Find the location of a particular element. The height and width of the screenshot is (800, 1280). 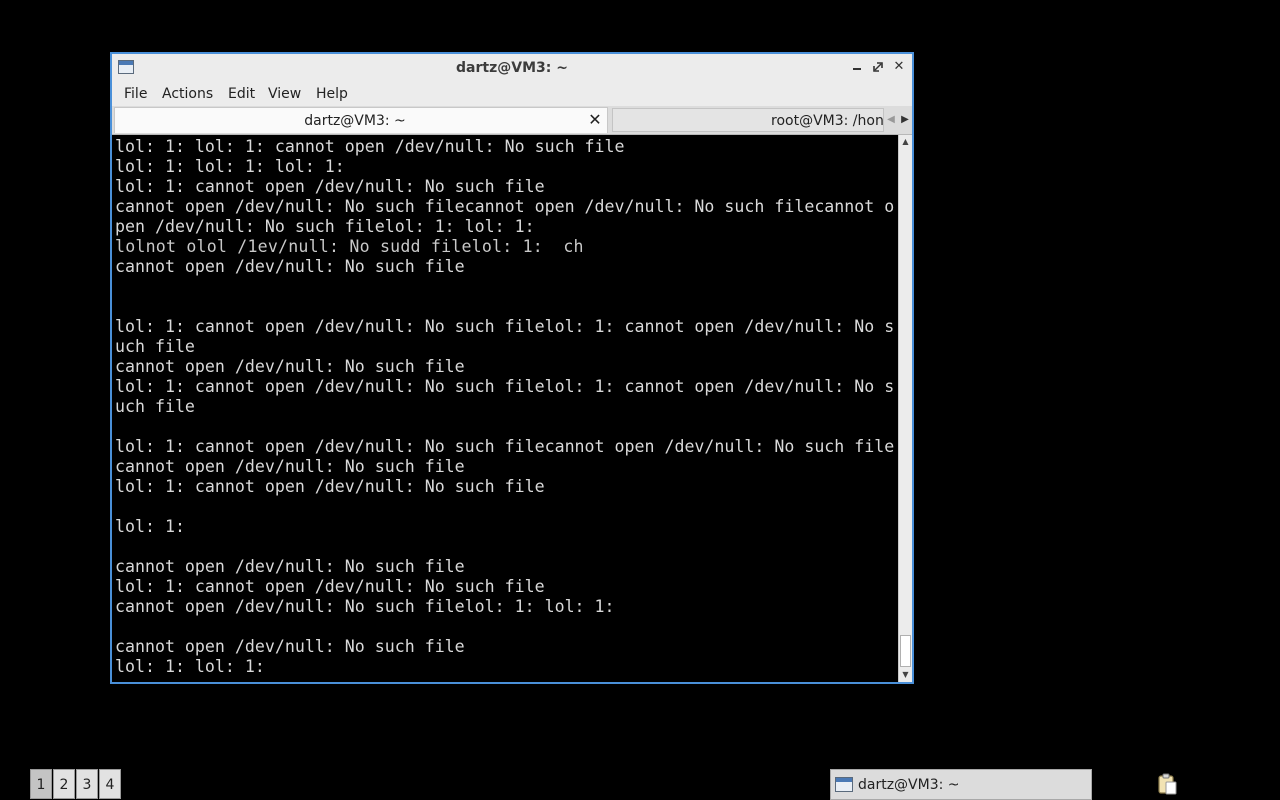

tab-close-icon: ✕ is located at coordinates (595, 120).